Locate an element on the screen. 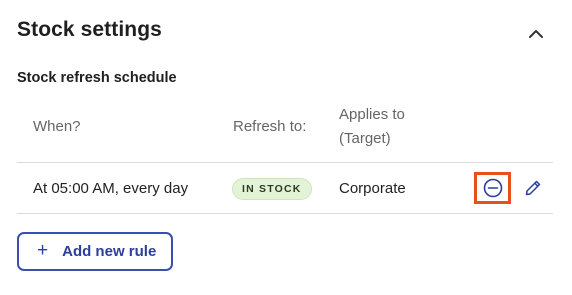  schedule-subtitle: Stock refresh schedule is located at coordinates (97, 78).